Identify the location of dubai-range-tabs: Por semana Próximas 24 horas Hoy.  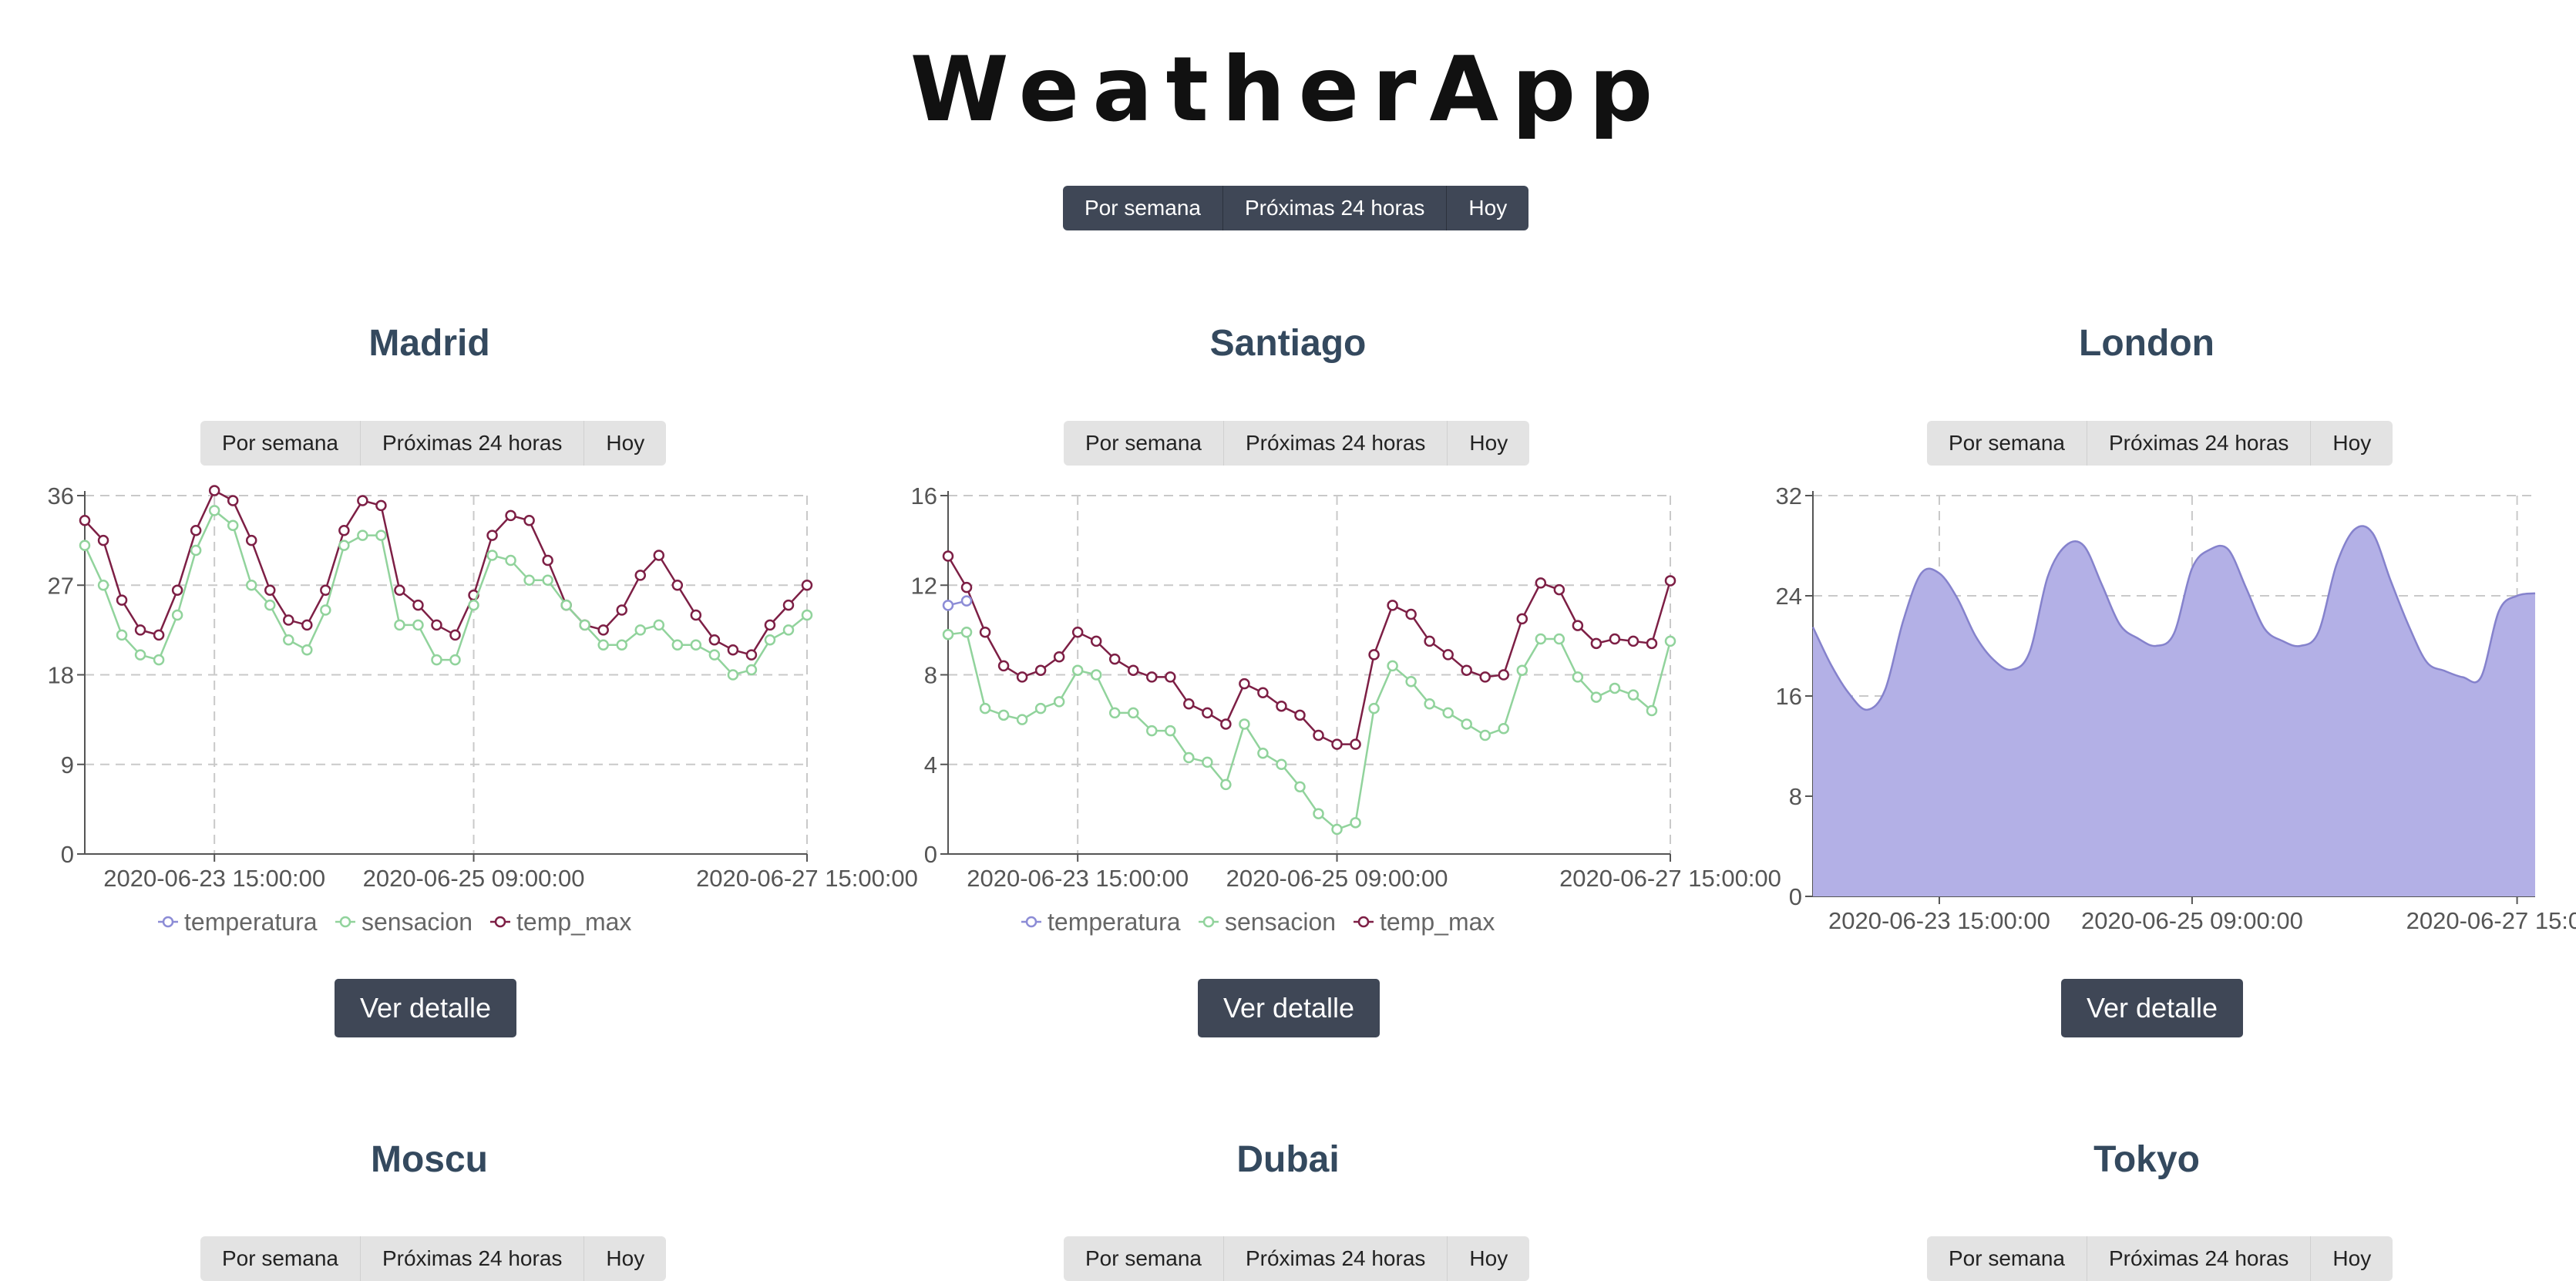
(1297, 1258).